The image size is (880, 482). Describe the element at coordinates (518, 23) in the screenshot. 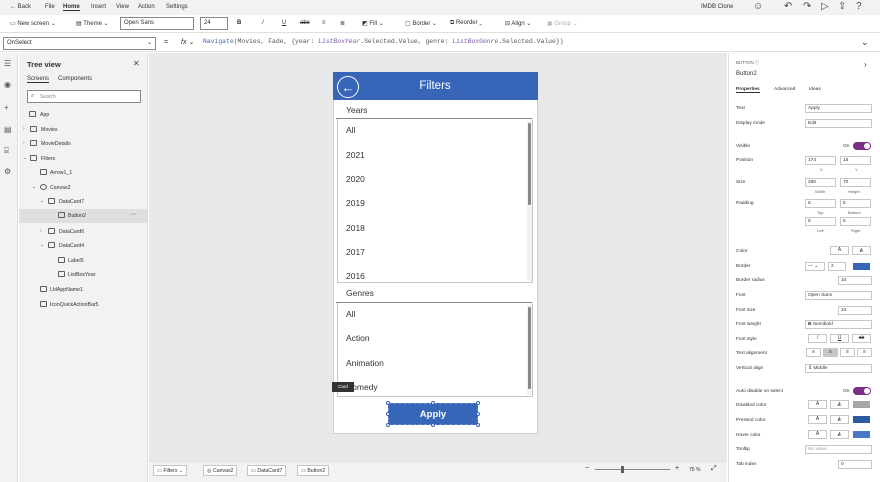

I see `align-button: ⊟ Align ⌄` at that location.